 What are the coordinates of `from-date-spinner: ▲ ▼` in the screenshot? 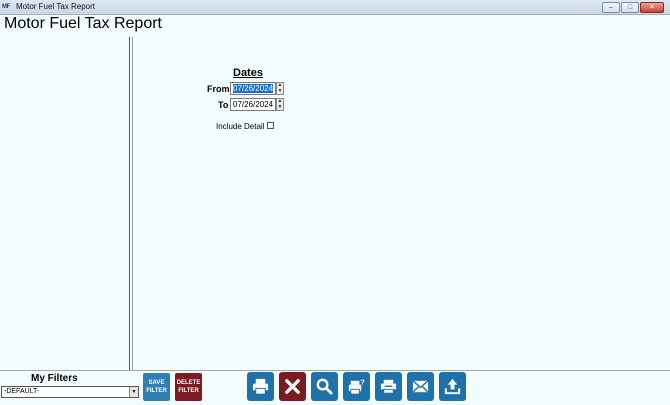 It's located at (280, 88).